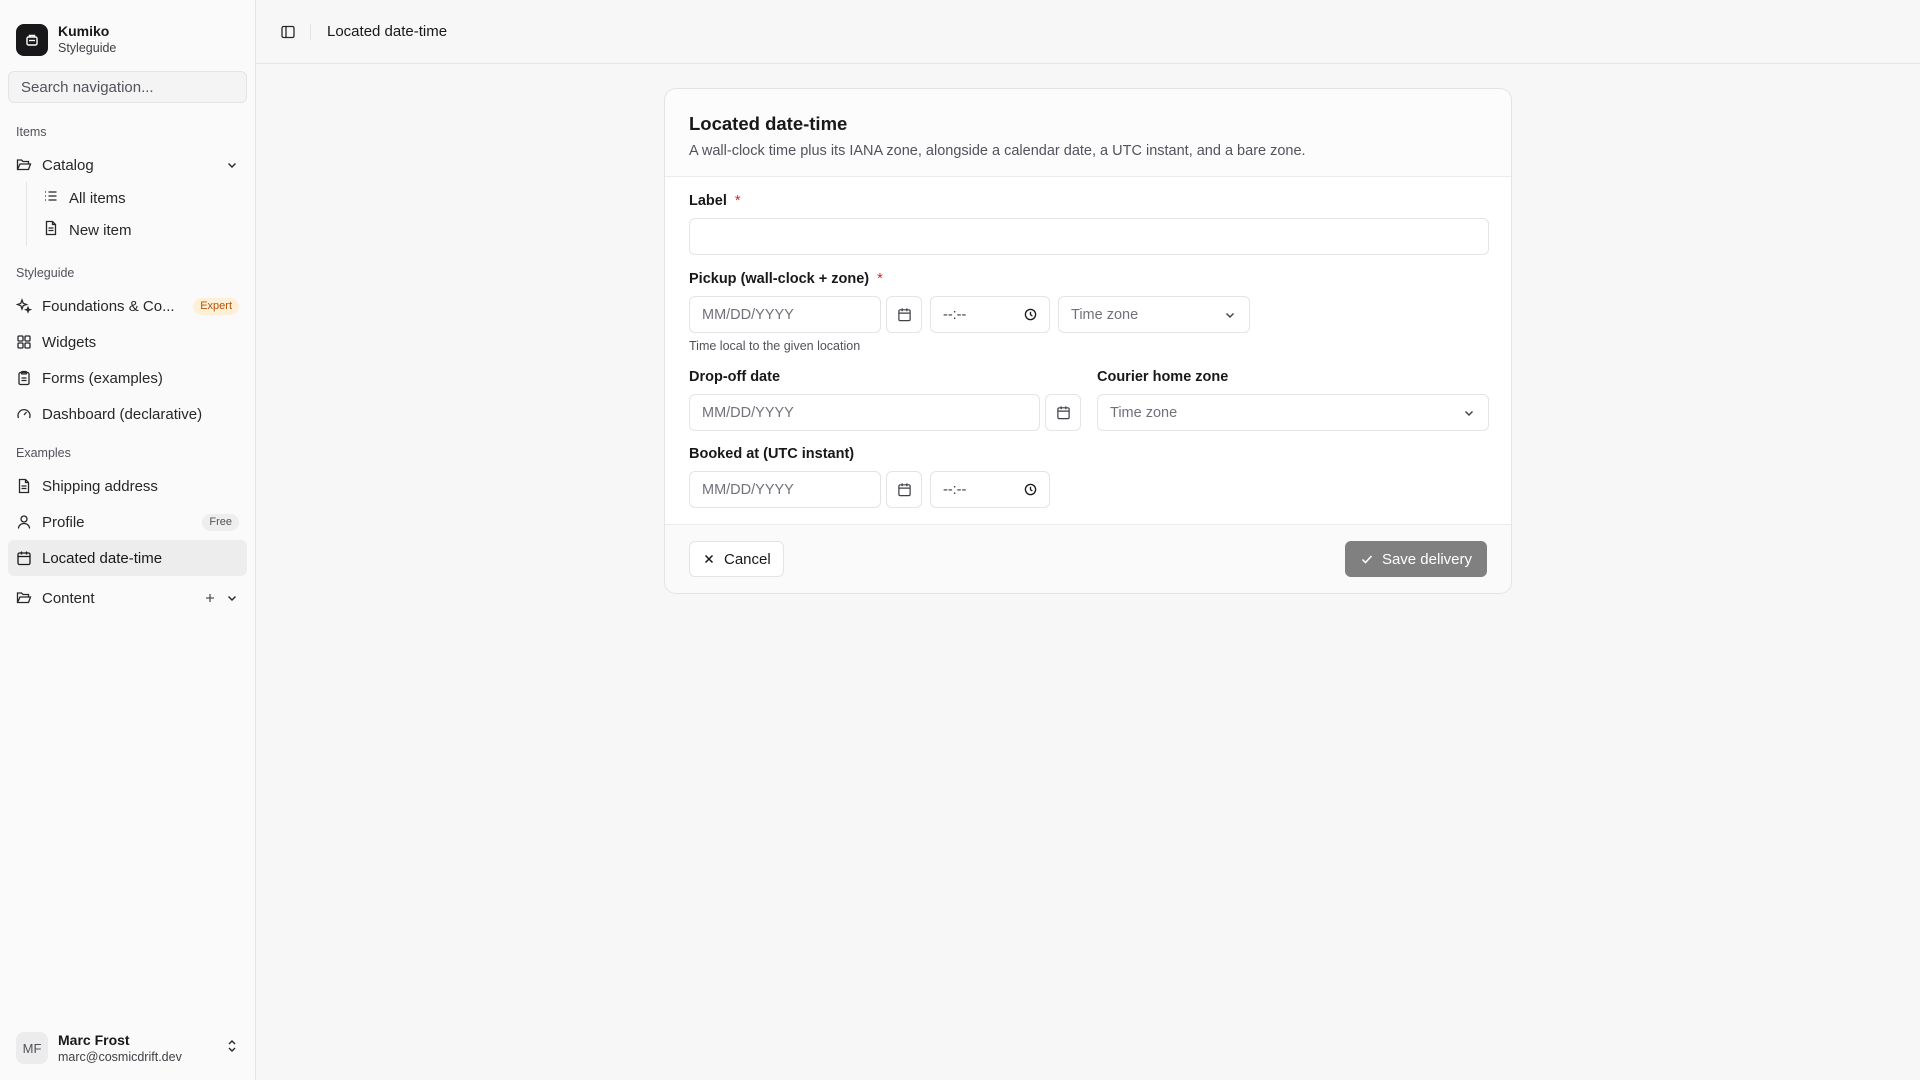  Describe the element at coordinates (768, 123) in the screenshot. I see `form-title: Located date-time` at that location.